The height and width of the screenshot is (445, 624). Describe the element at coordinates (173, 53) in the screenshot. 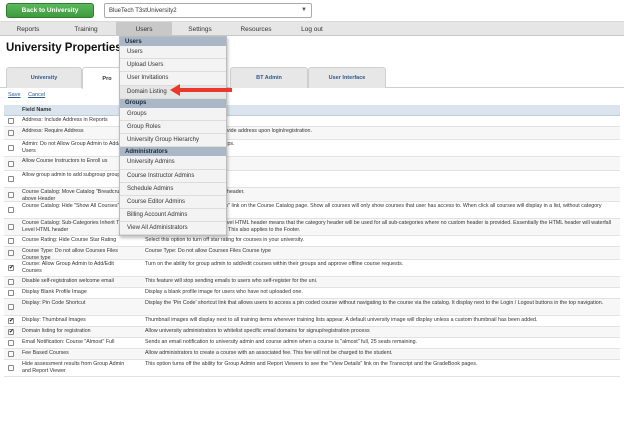

I see `menu-item-users: Users` at that location.